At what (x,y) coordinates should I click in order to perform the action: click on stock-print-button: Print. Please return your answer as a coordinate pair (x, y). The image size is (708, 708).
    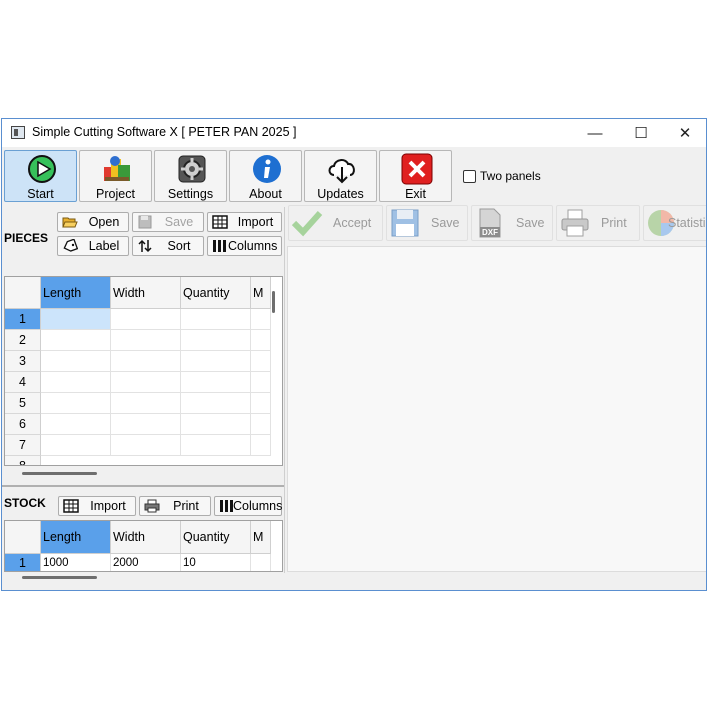
    Looking at the image, I should click on (175, 506).